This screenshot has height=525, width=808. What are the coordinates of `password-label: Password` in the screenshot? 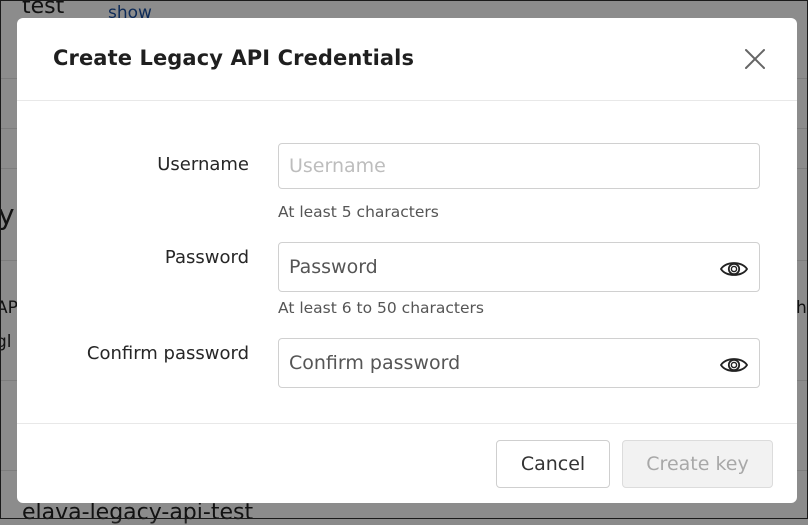 It's located at (206, 257).